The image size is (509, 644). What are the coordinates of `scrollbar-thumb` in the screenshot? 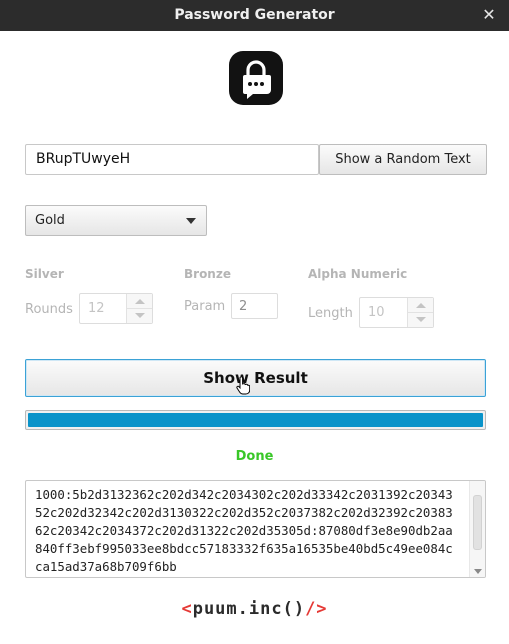 It's located at (477, 522).